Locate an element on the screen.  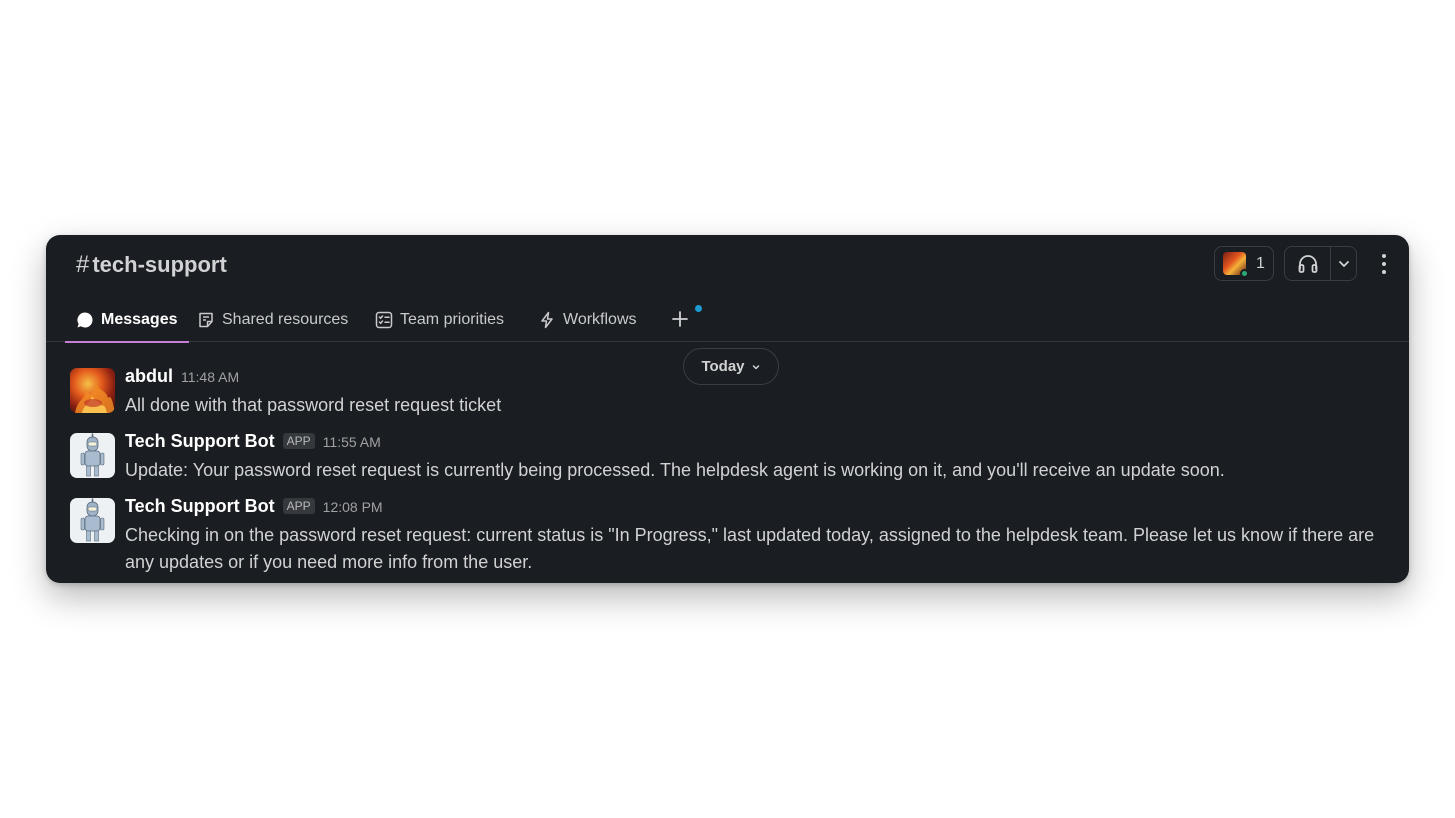
message-timestamp: 11:55 AM is located at coordinates (352, 442).